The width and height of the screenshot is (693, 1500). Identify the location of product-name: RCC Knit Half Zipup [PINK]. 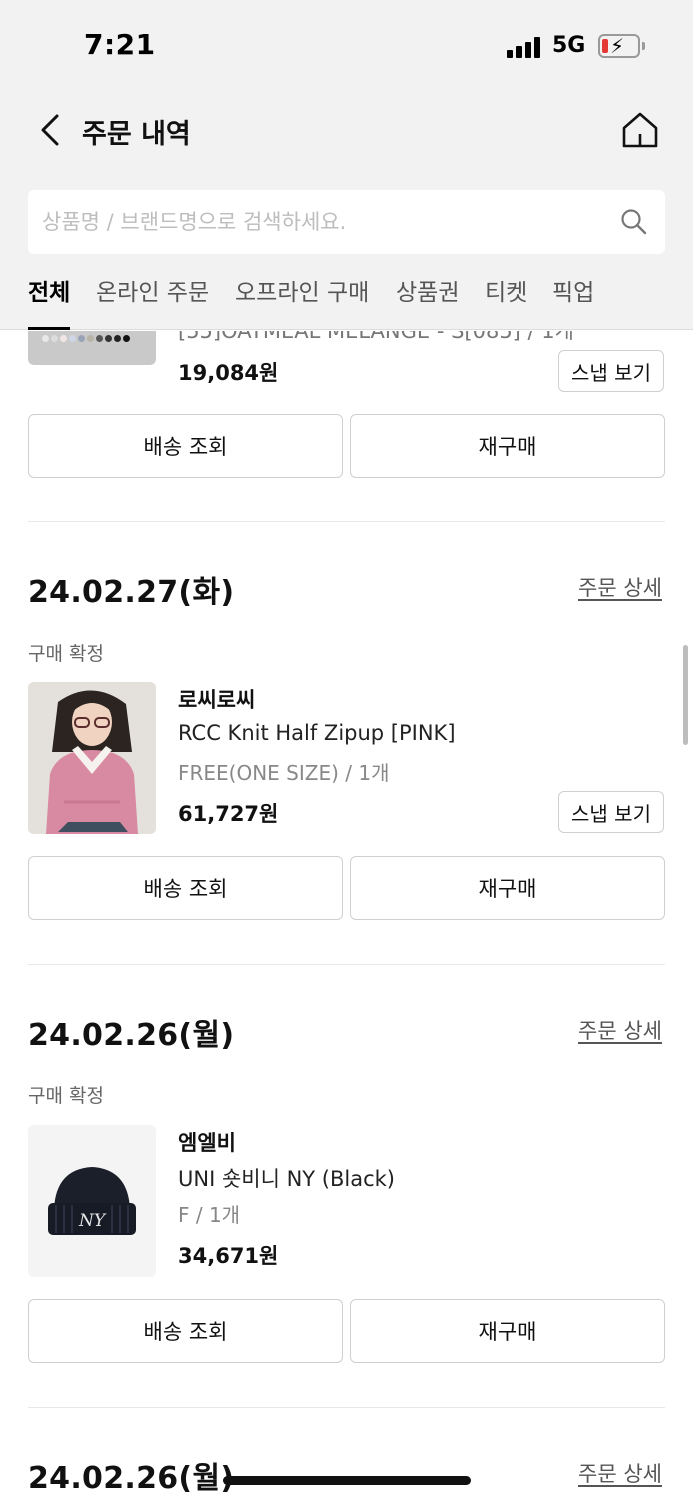
(317, 733).